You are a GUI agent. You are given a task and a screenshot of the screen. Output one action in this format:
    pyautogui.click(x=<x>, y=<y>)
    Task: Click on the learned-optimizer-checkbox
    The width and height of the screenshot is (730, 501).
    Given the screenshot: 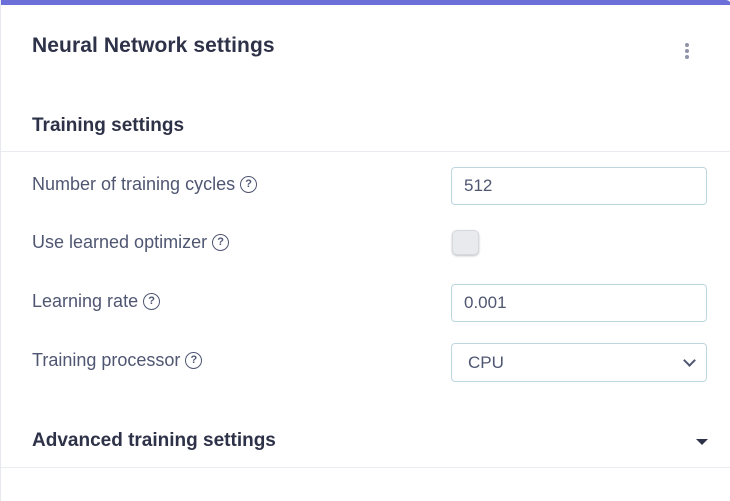 What is the action you would take?
    pyautogui.click(x=465, y=242)
    